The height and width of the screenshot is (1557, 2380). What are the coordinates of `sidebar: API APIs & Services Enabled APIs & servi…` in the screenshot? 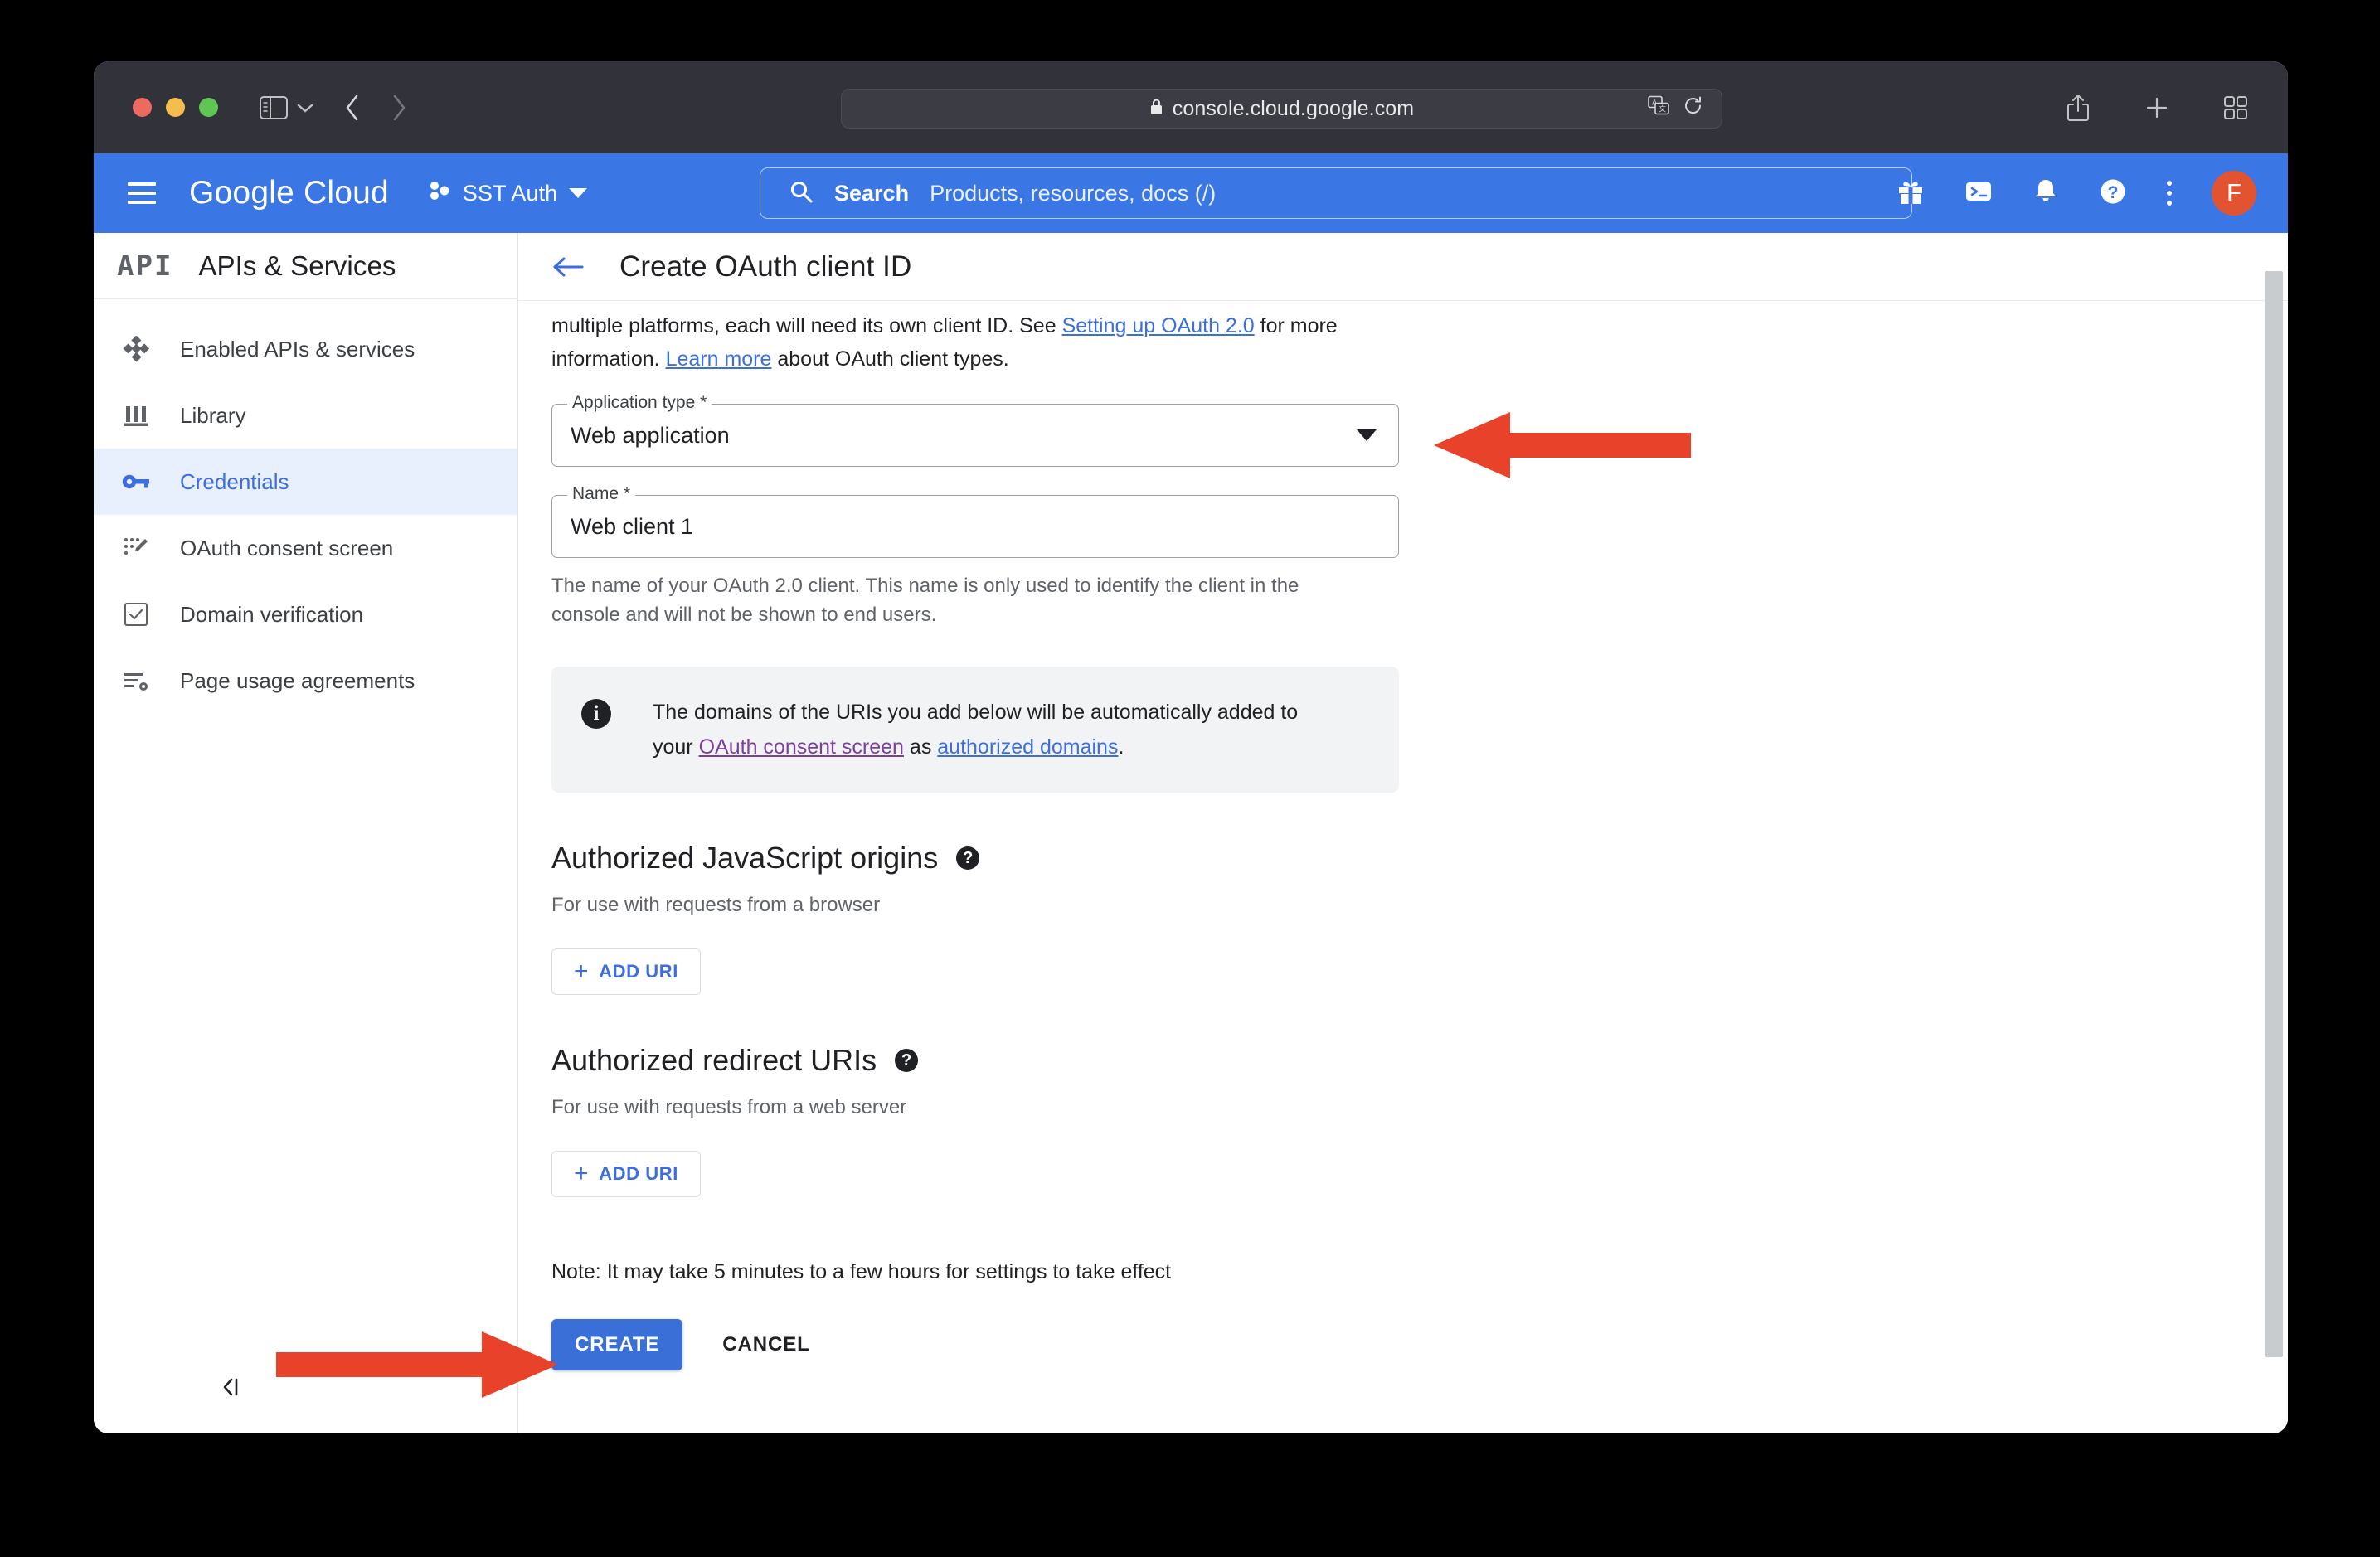 It's located at (306, 833).